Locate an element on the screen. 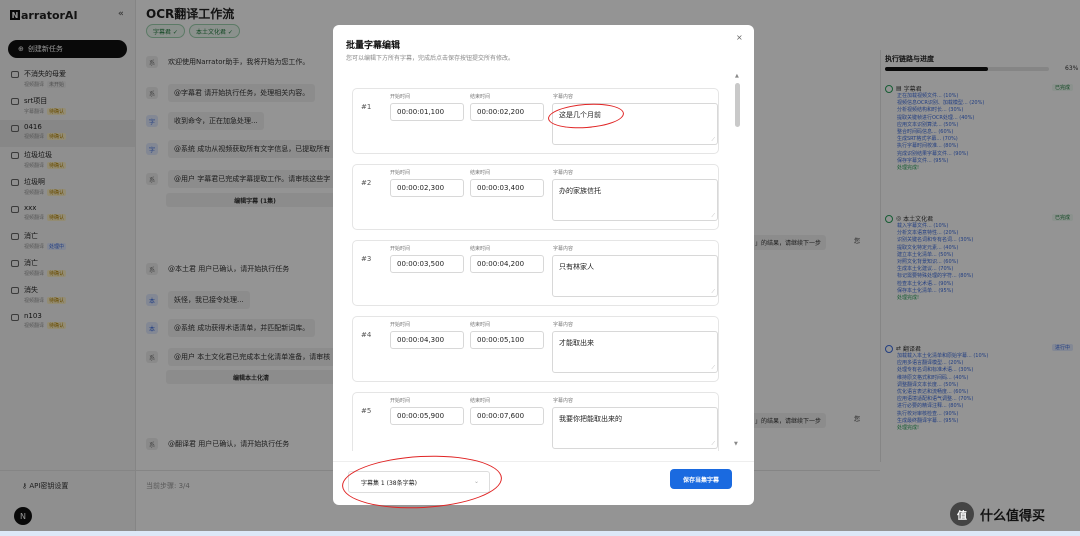 The width and height of the screenshot is (1080, 536). subtitle-index: #4 is located at coordinates (366, 335).